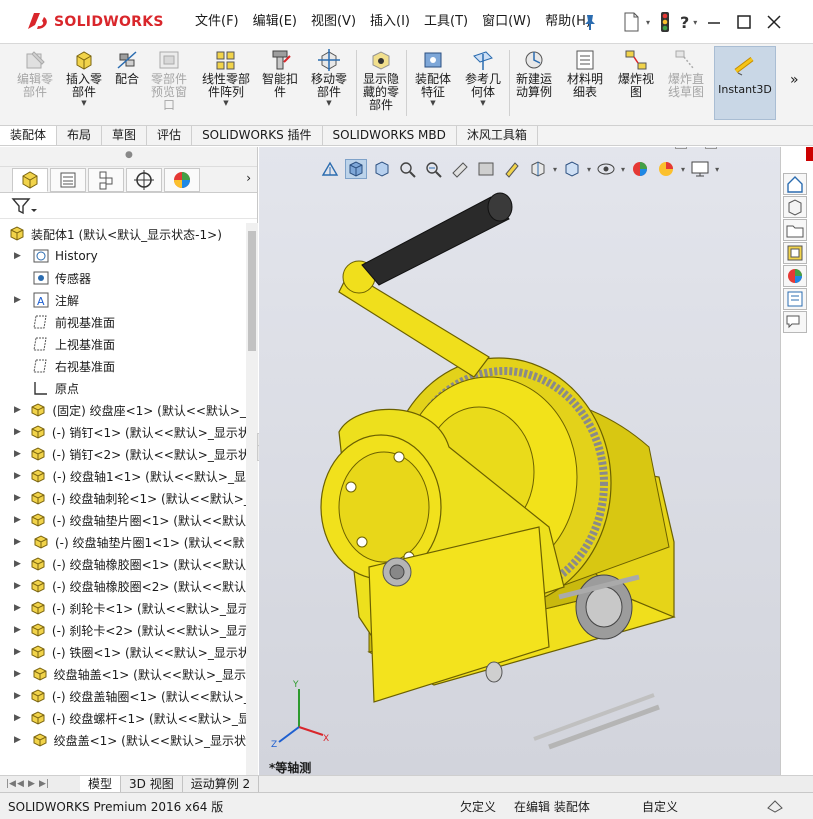 Image resolution: width=813 pixels, height=819 pixels. Describe the element at coordinates (123, 344) in the screenshot. I see `tree-item: 上视基准面` at that location.